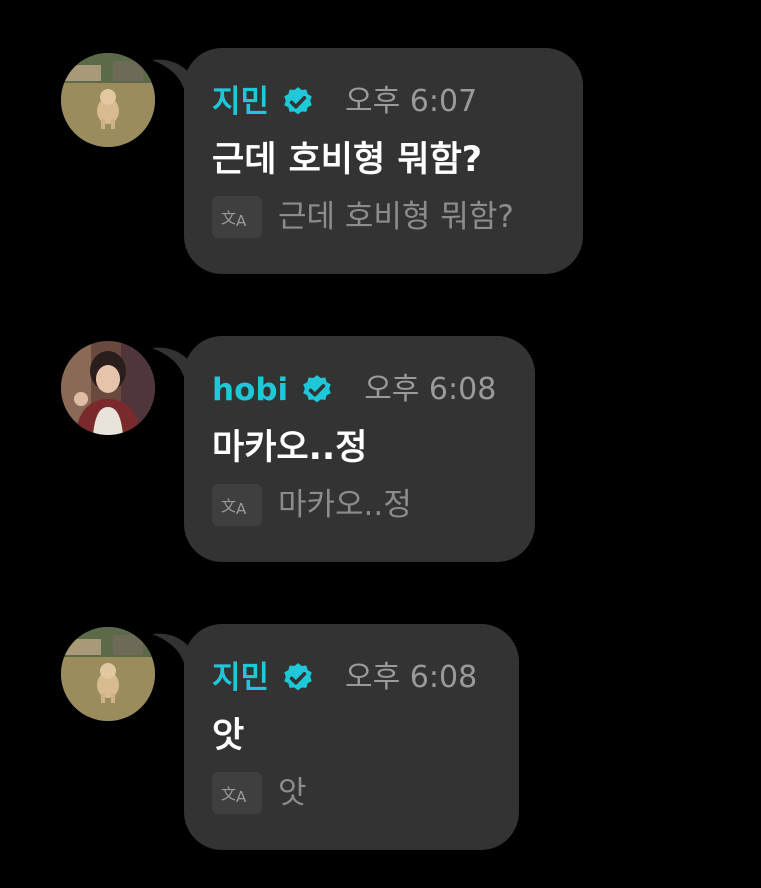  Describe the element at coordinates (351, 737) in the screenshot. I see `message-bubble: 지민 오후 6:08 앗 文 A 앗` at that location.